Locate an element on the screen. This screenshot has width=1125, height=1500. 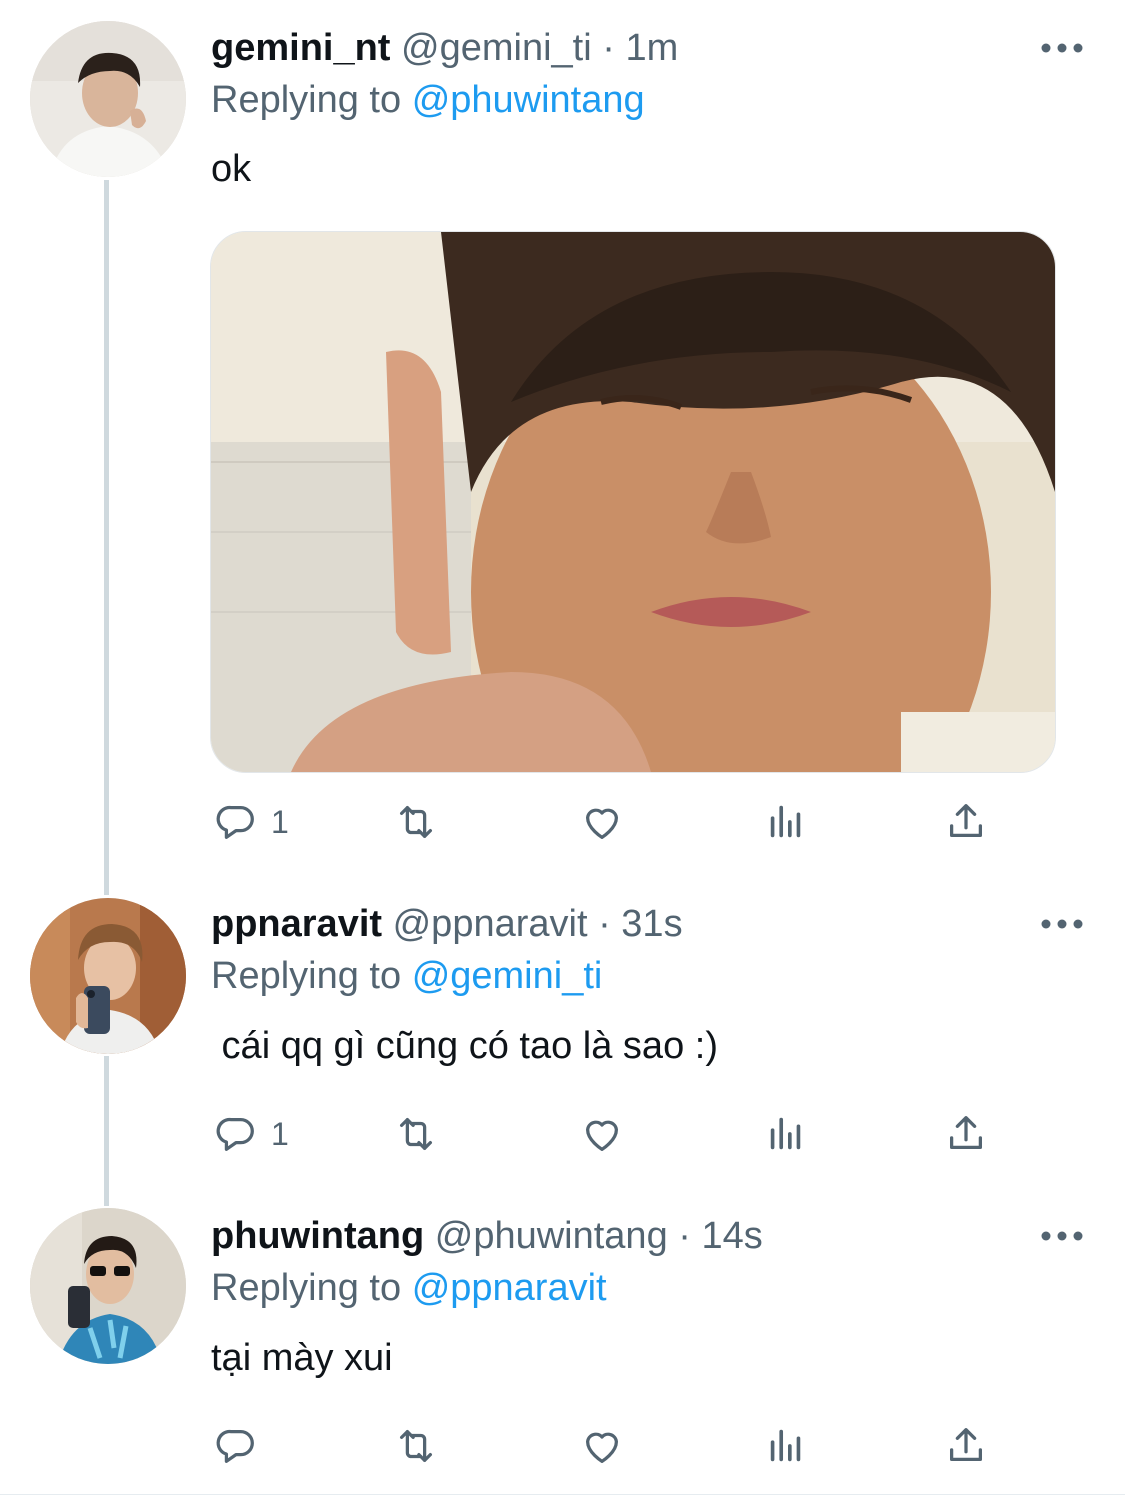
user-handle: @ppnaravit is located at coordinates (490, 924).